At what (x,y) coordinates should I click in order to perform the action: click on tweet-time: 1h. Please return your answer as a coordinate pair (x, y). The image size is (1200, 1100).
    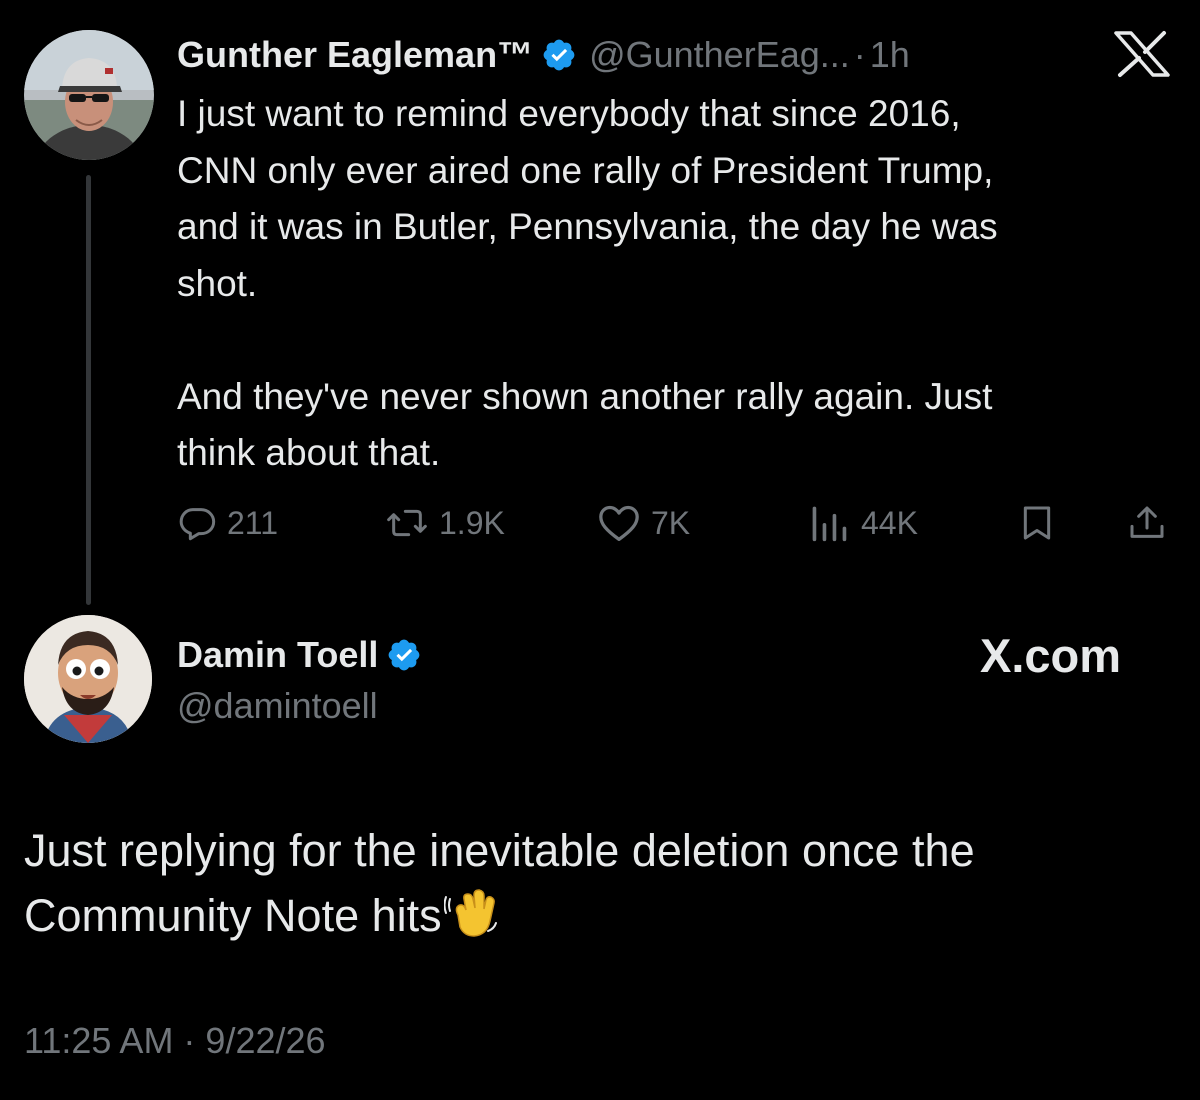
    Looking at the image, I should click on (890, 55).